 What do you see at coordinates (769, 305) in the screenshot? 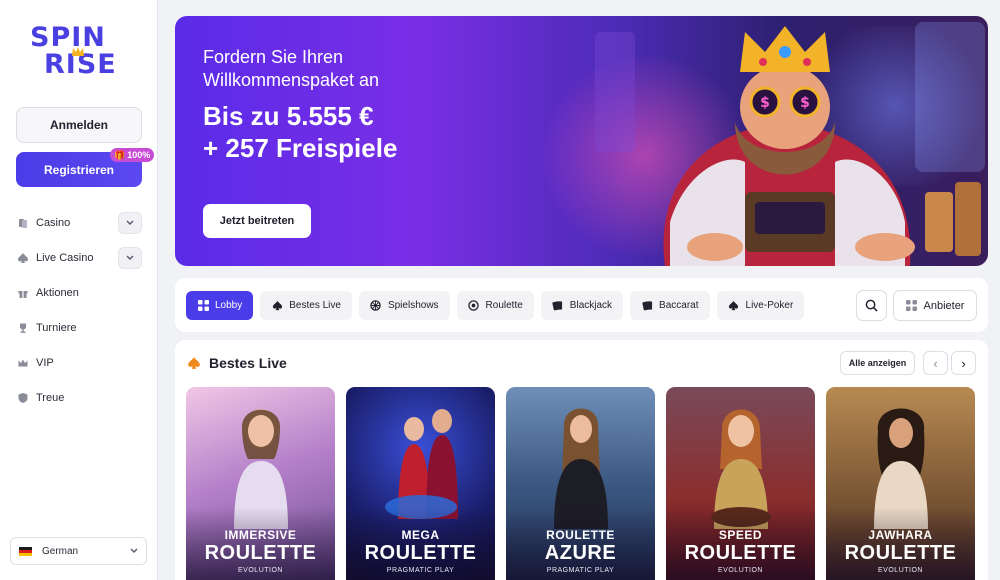
I see `tab-label: Live-Poker` at bounding box center [769, 305].